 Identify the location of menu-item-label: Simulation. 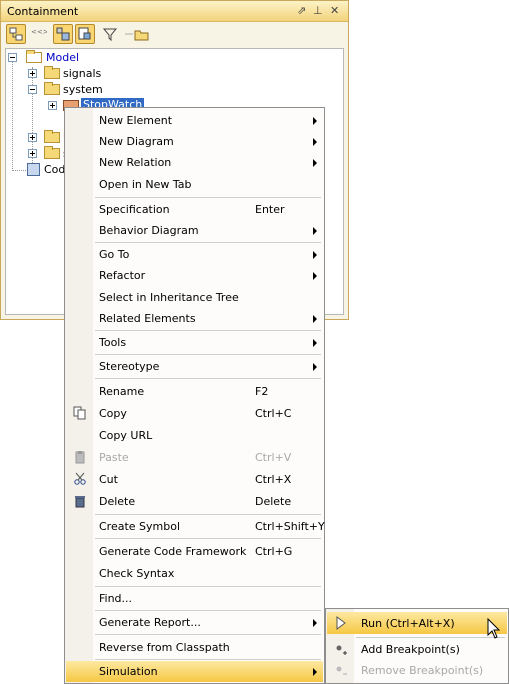
(128, 671).